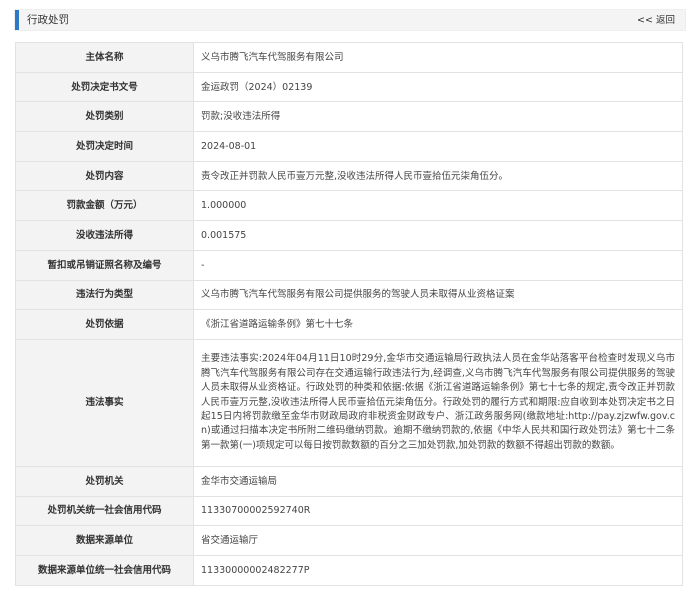 The height and width of the screenshot is (608, 700). I want to click on row-label-penalty-category: 处罚类别, so click(104, 117).